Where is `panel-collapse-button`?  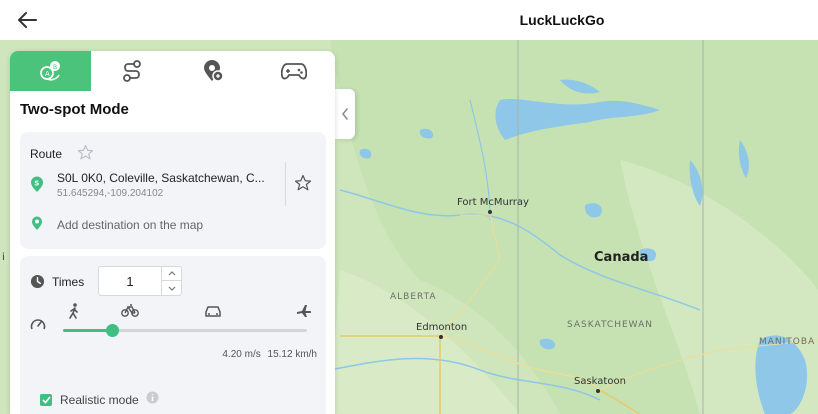
panel-collapse-button is located at coordinates (345, 114).